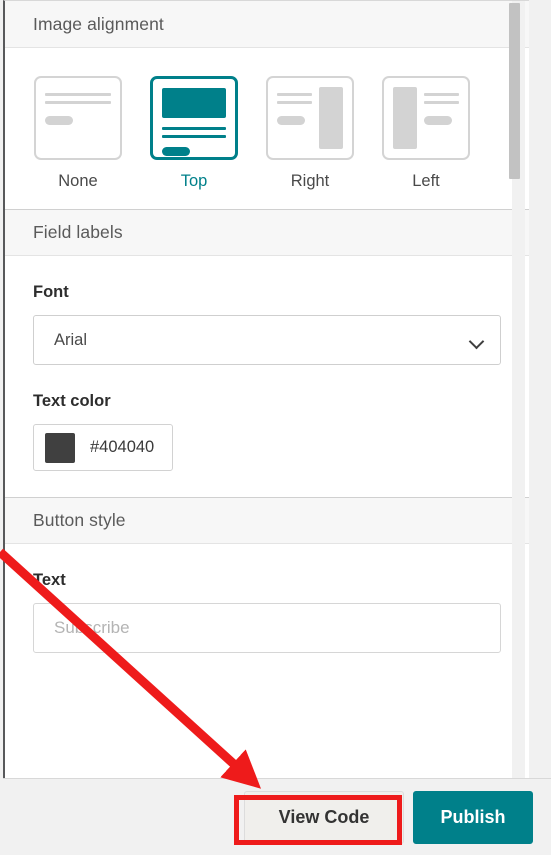  I want to click on preview-right-icon, so click(310, 118).